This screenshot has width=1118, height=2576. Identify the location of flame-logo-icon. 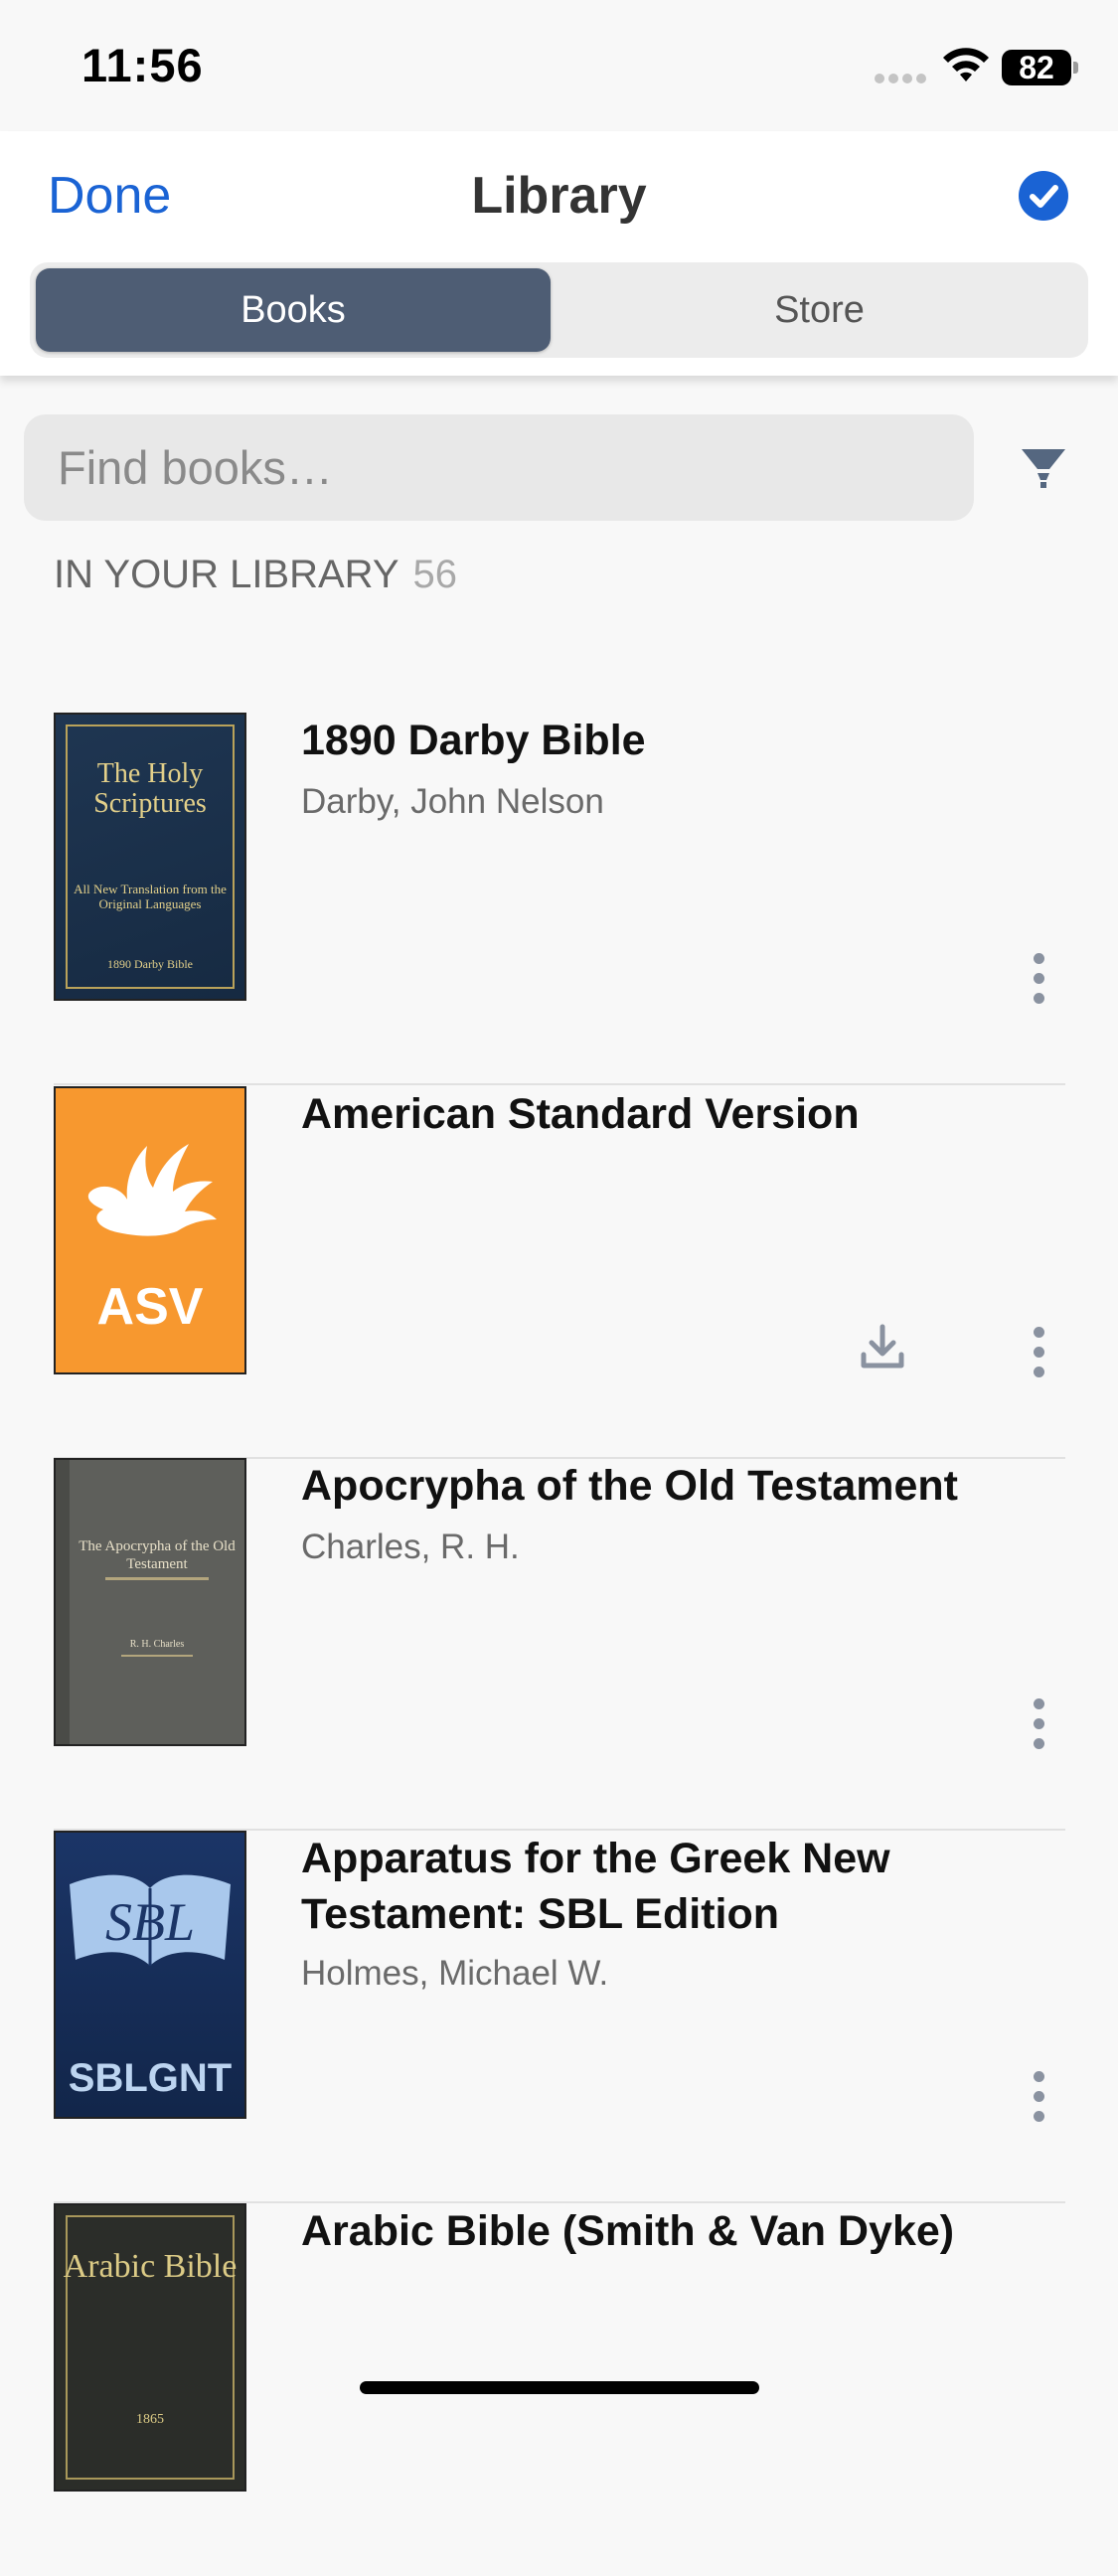
(152, 1190).